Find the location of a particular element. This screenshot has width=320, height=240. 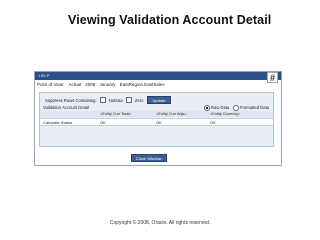

pov-label: Point of View: is located at coordinates (51, 84).